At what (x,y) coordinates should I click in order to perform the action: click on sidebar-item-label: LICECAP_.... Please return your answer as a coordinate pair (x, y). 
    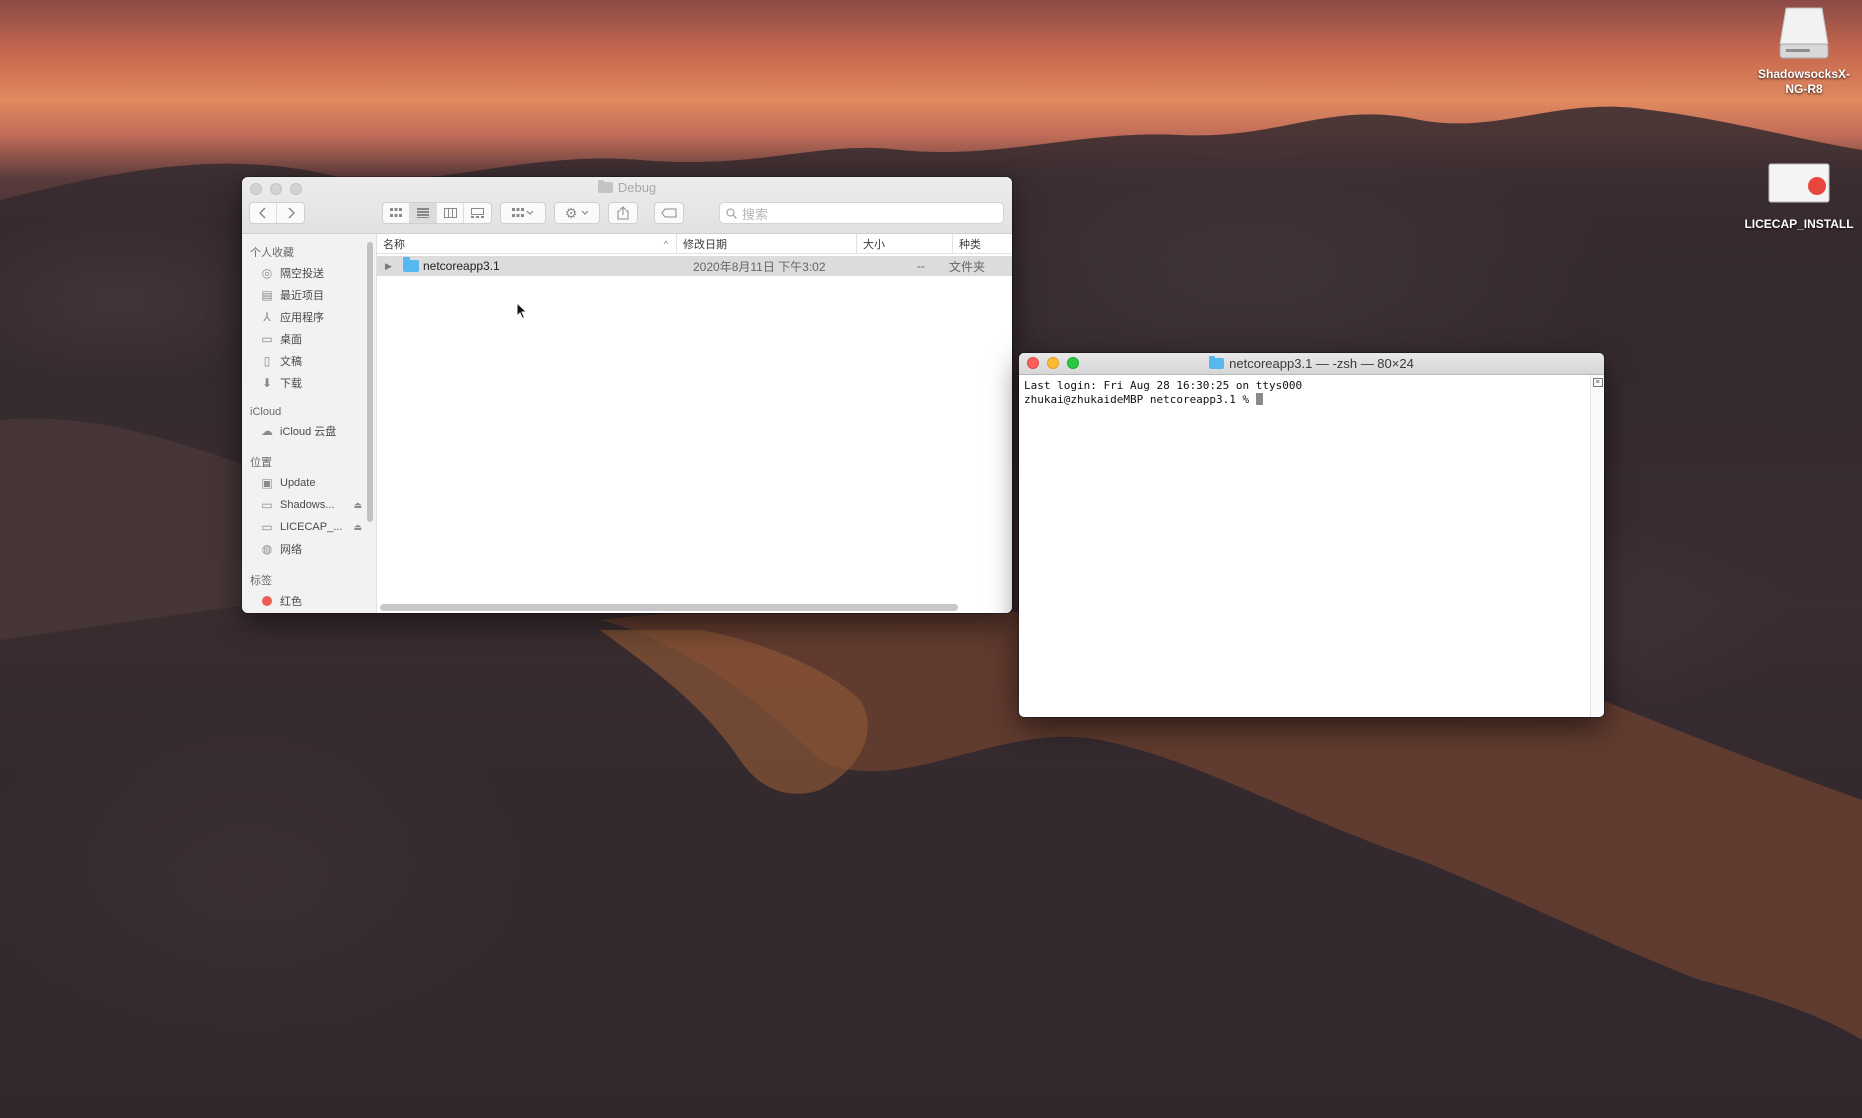
    Looking at the image, I should click on (311, 527).